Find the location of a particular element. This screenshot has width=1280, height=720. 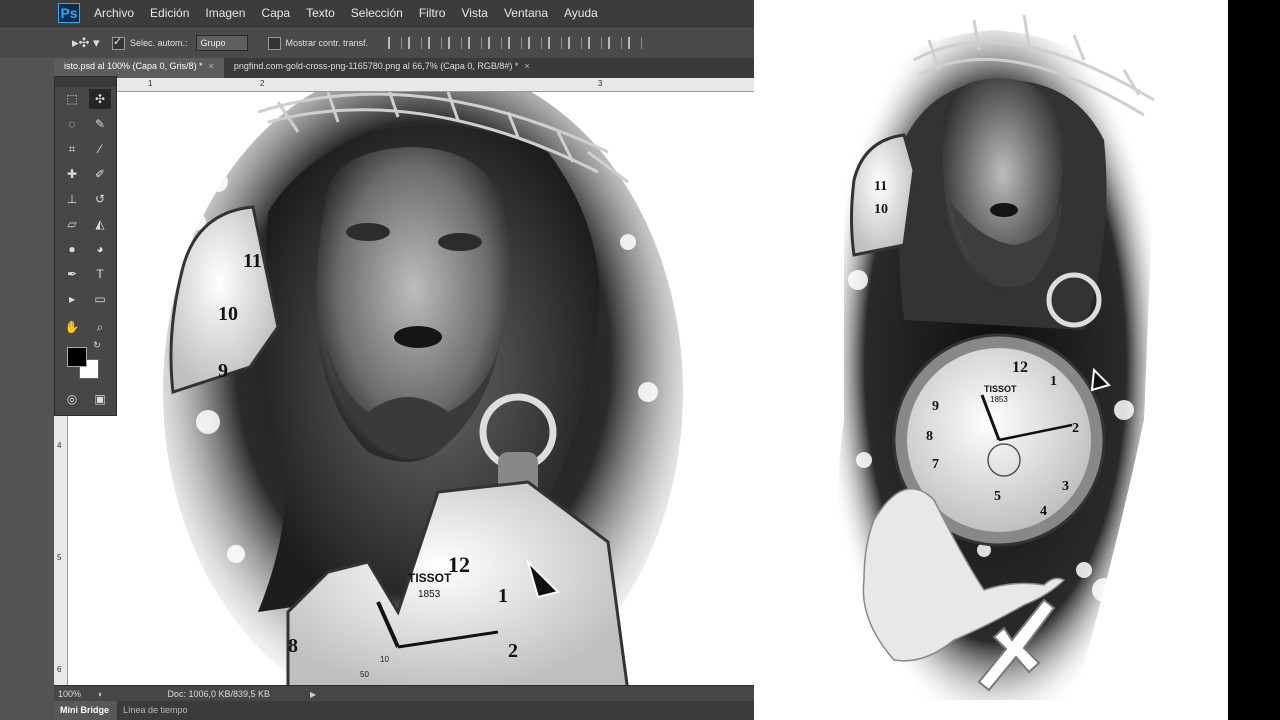

ruler-tick-label: 4 is located at coordinates (59, 445).